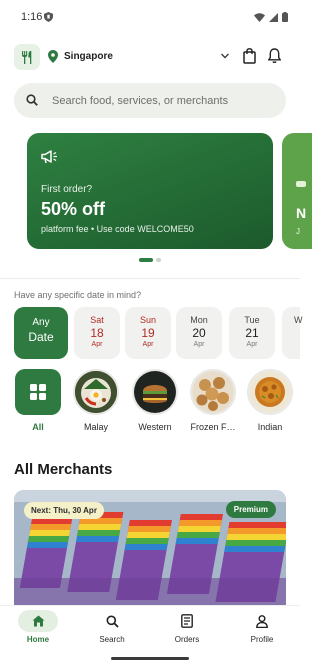  I want to click on date-day: 19, so click(148, 333).